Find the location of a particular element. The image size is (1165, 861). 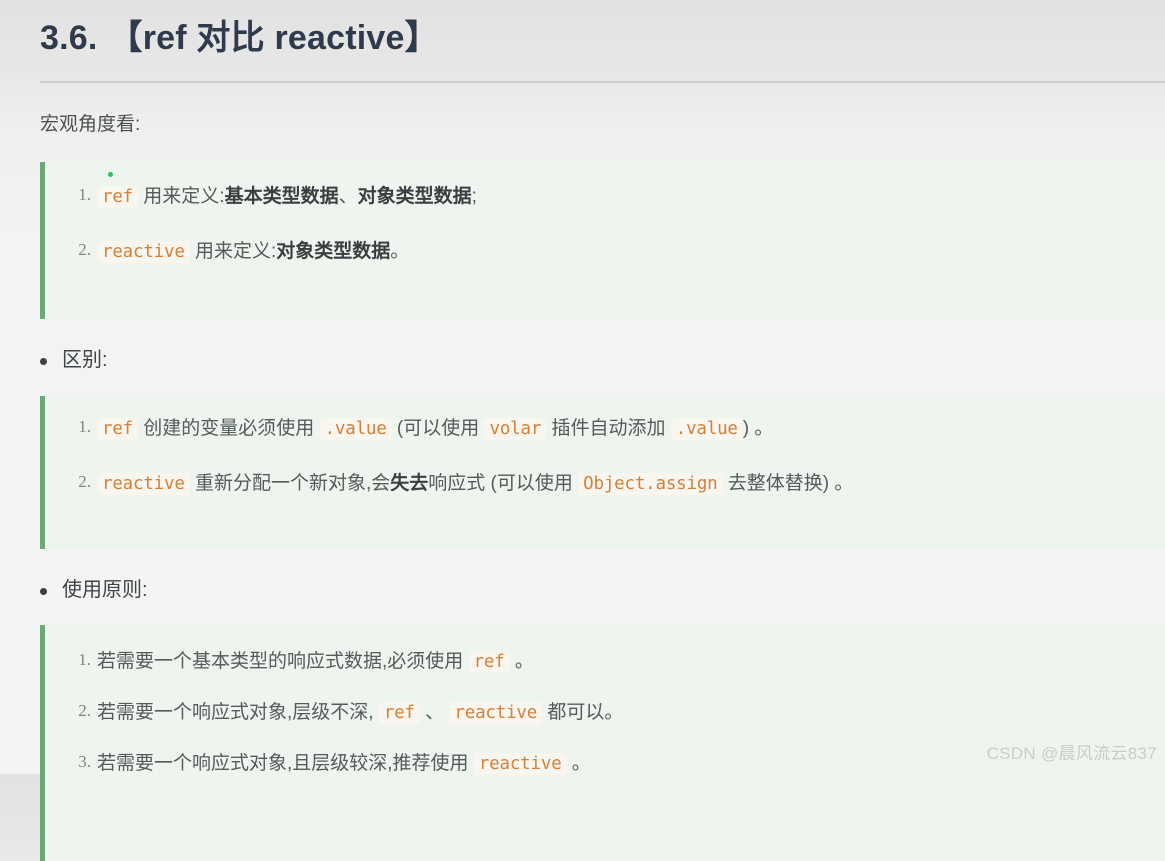

list-item: 若需要一个响应式对象,层级不深, ref 、 reactive 都可以。 is located at coordinates (614, 712).